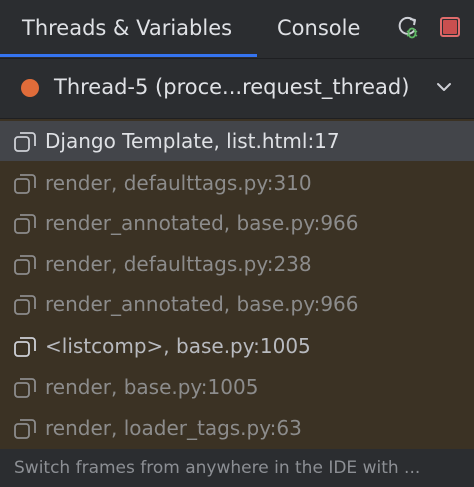 This screenshot has height=487, width=474. I want to click on frame-row-selected: Django Template, list.html:17, so click(237, 141).